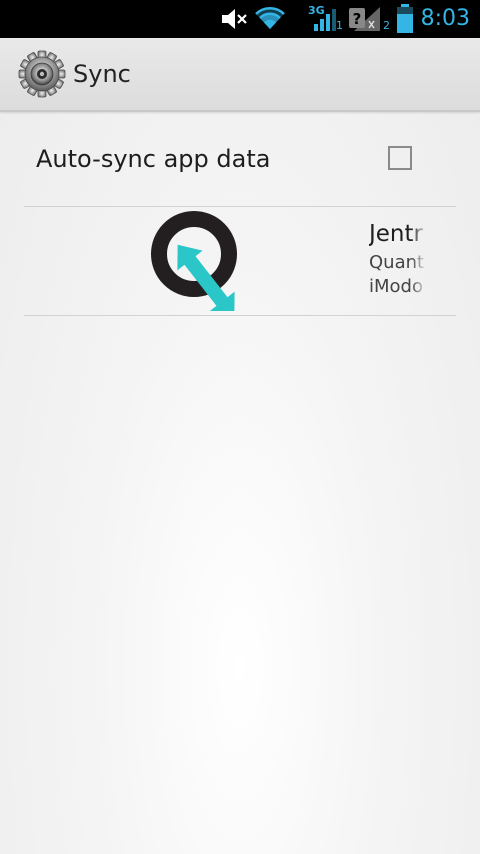 This screenshot has width=480, height=854. Describe the element at coordinates (240, 261) in the screenshot. I see `account-item: Jentr Quant iModo` at that location.